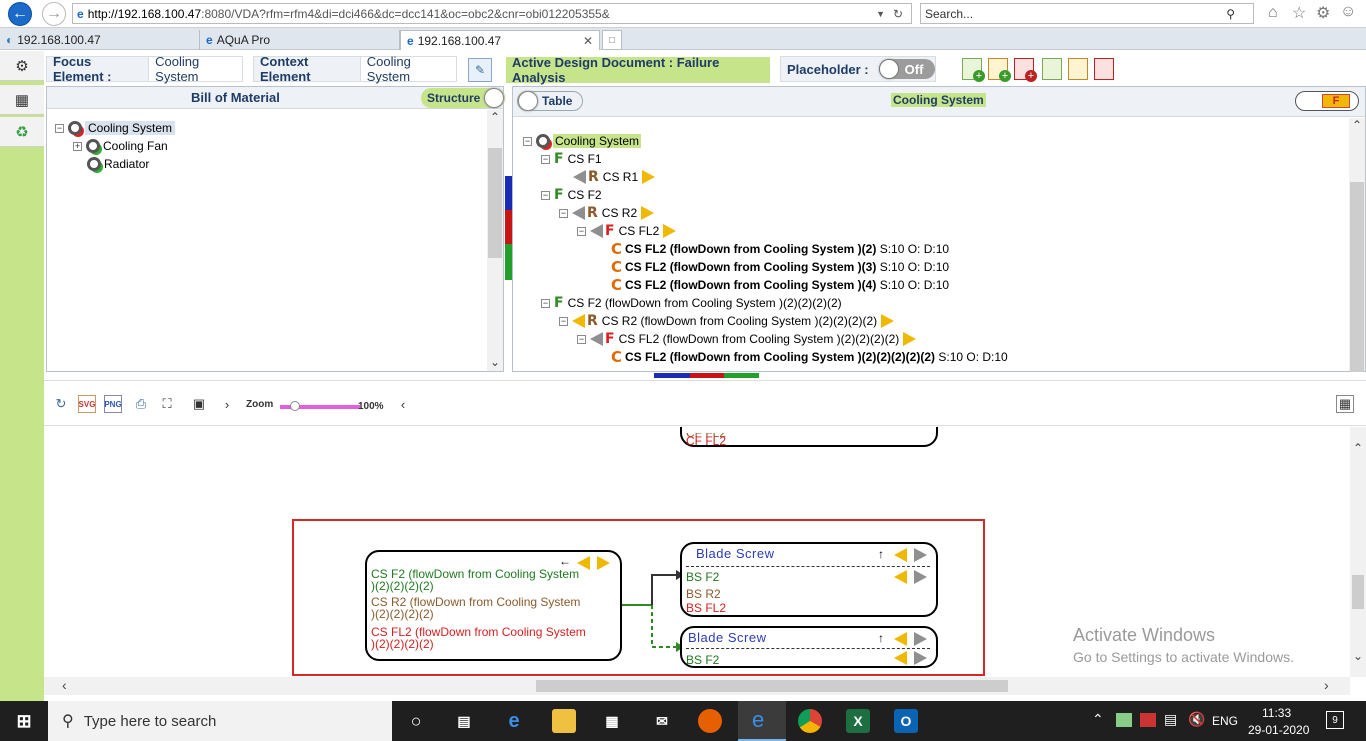 The width and height of the screenshot is (1366, 741). What do you see at coordinates (809, 437) in the screenshot?
I see `partial-node: CF FL2 CF FL2` at bounding box center [809, 437].